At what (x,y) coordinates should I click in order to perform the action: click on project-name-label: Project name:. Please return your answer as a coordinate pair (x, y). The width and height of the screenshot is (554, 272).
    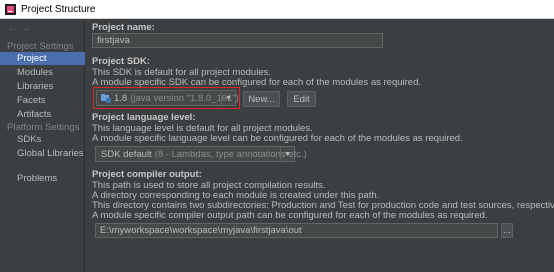
    Looking at the image, I should click on (123, 27).